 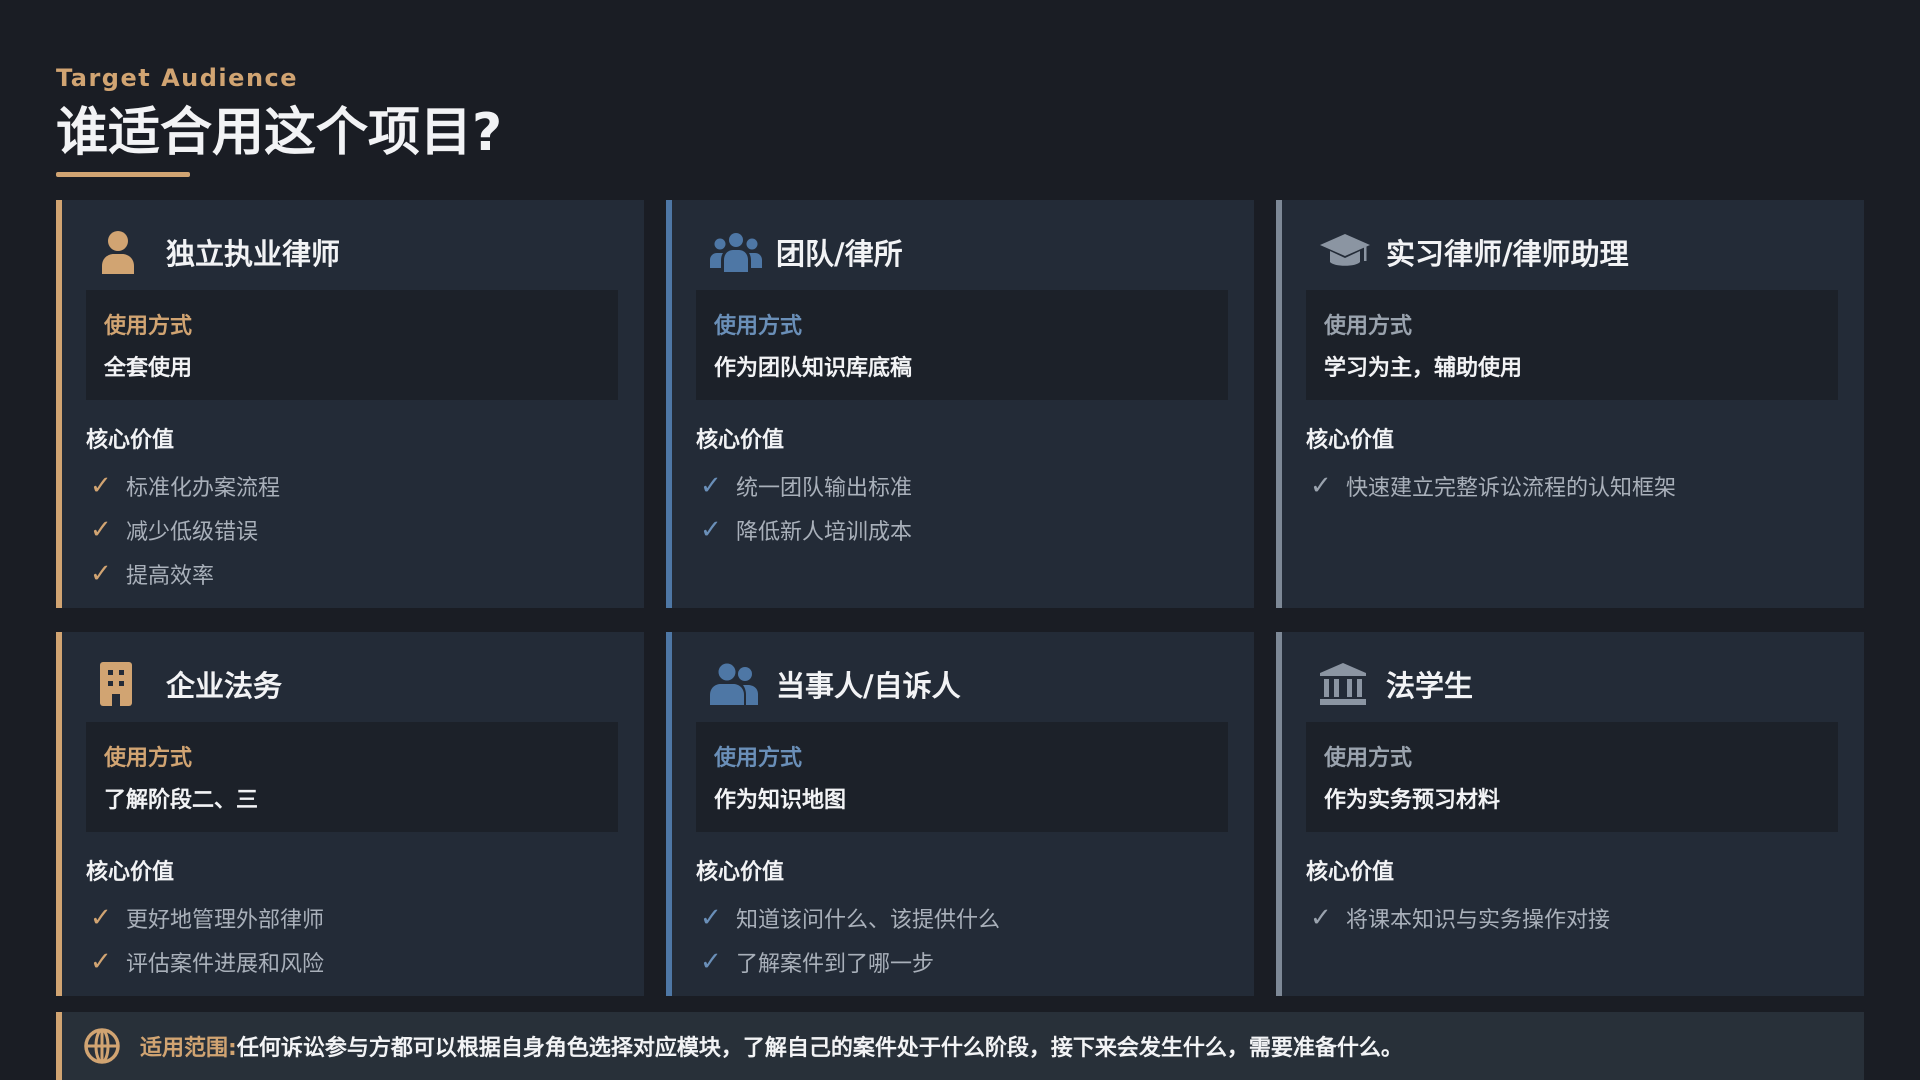 I want to click on list-item-text: 降低新人培训成本, so click(x=824, y=532).